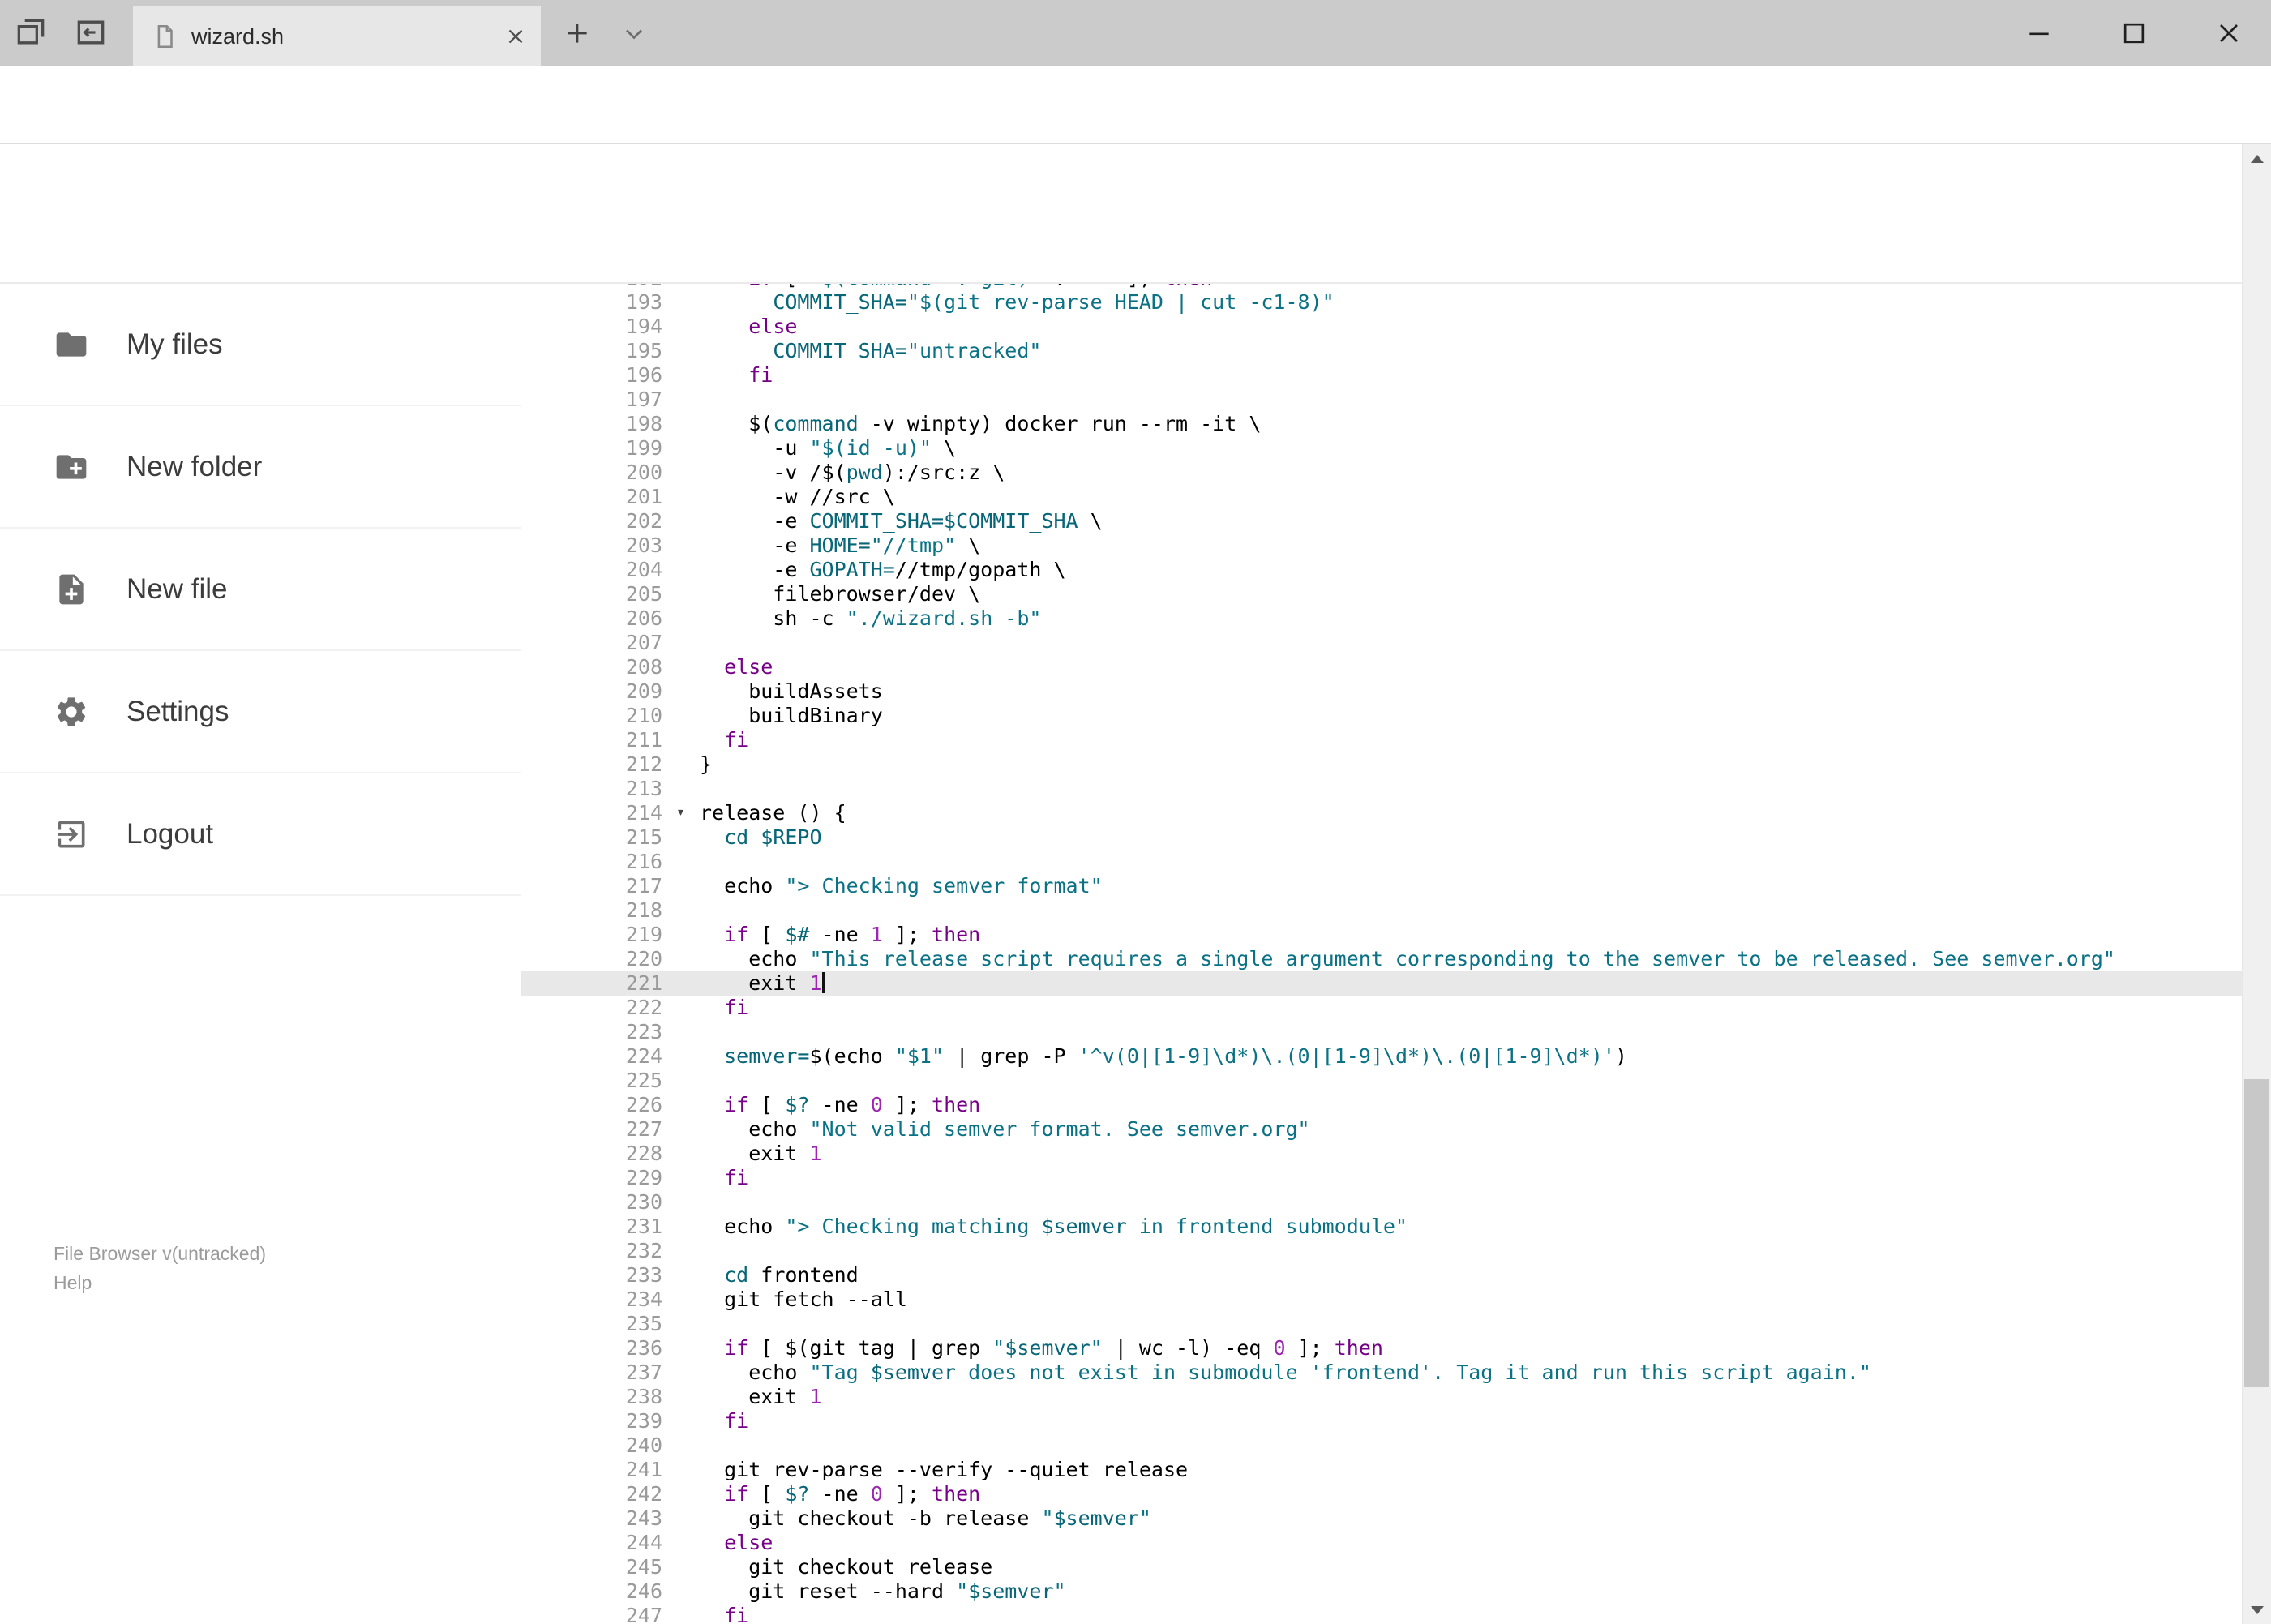  I want to click on scroll-down-button, so click(2257, 1610).